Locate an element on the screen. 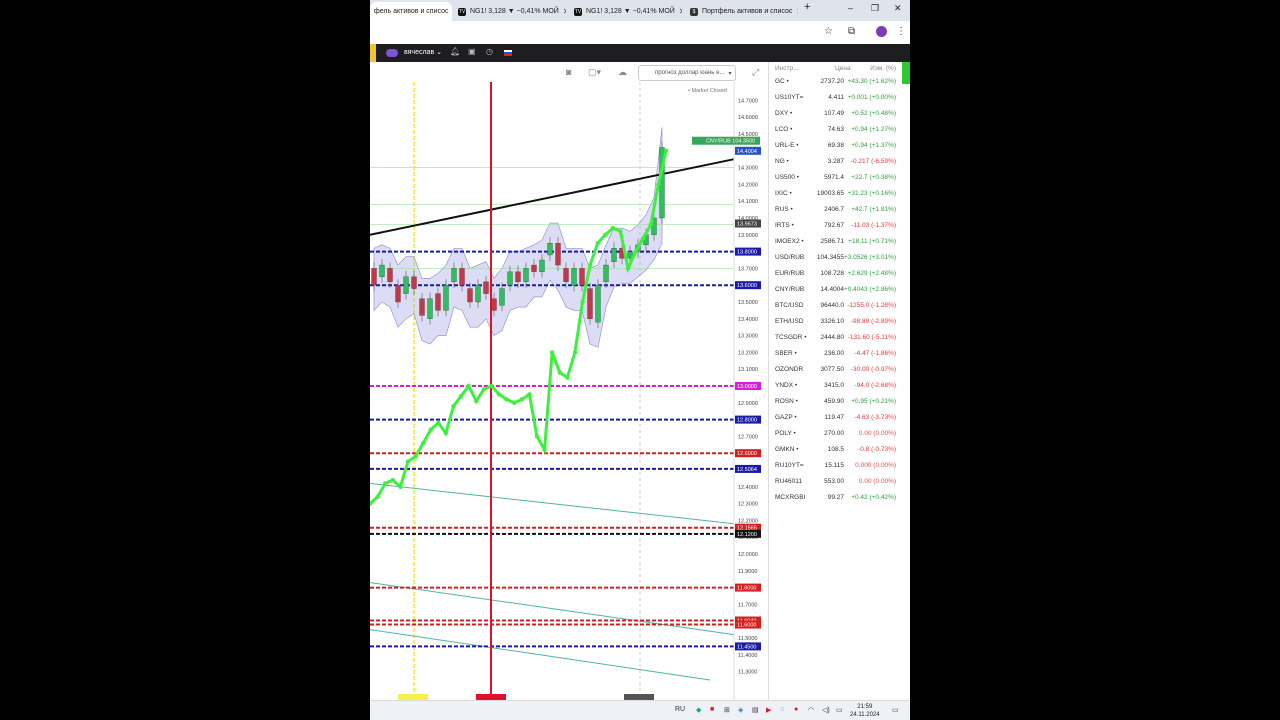  restore-button: ❐ is located at coordinates (875, 8).